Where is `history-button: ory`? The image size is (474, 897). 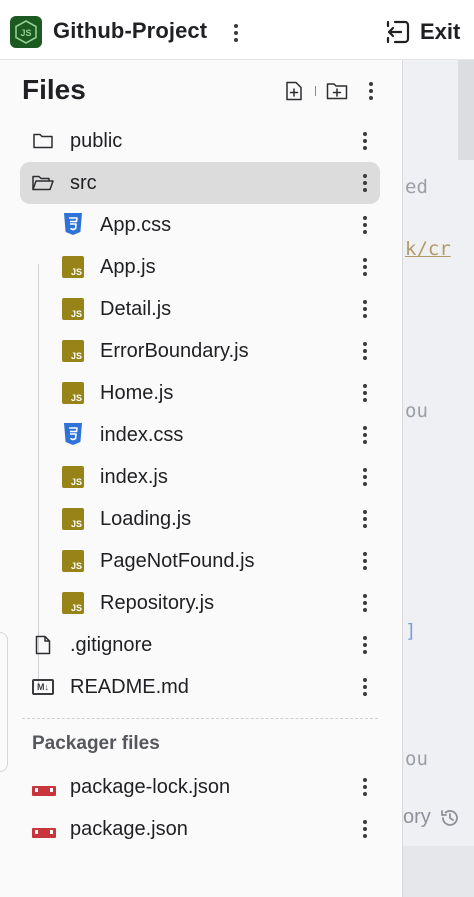 history-button: ory is located at coordinates (432, 817).